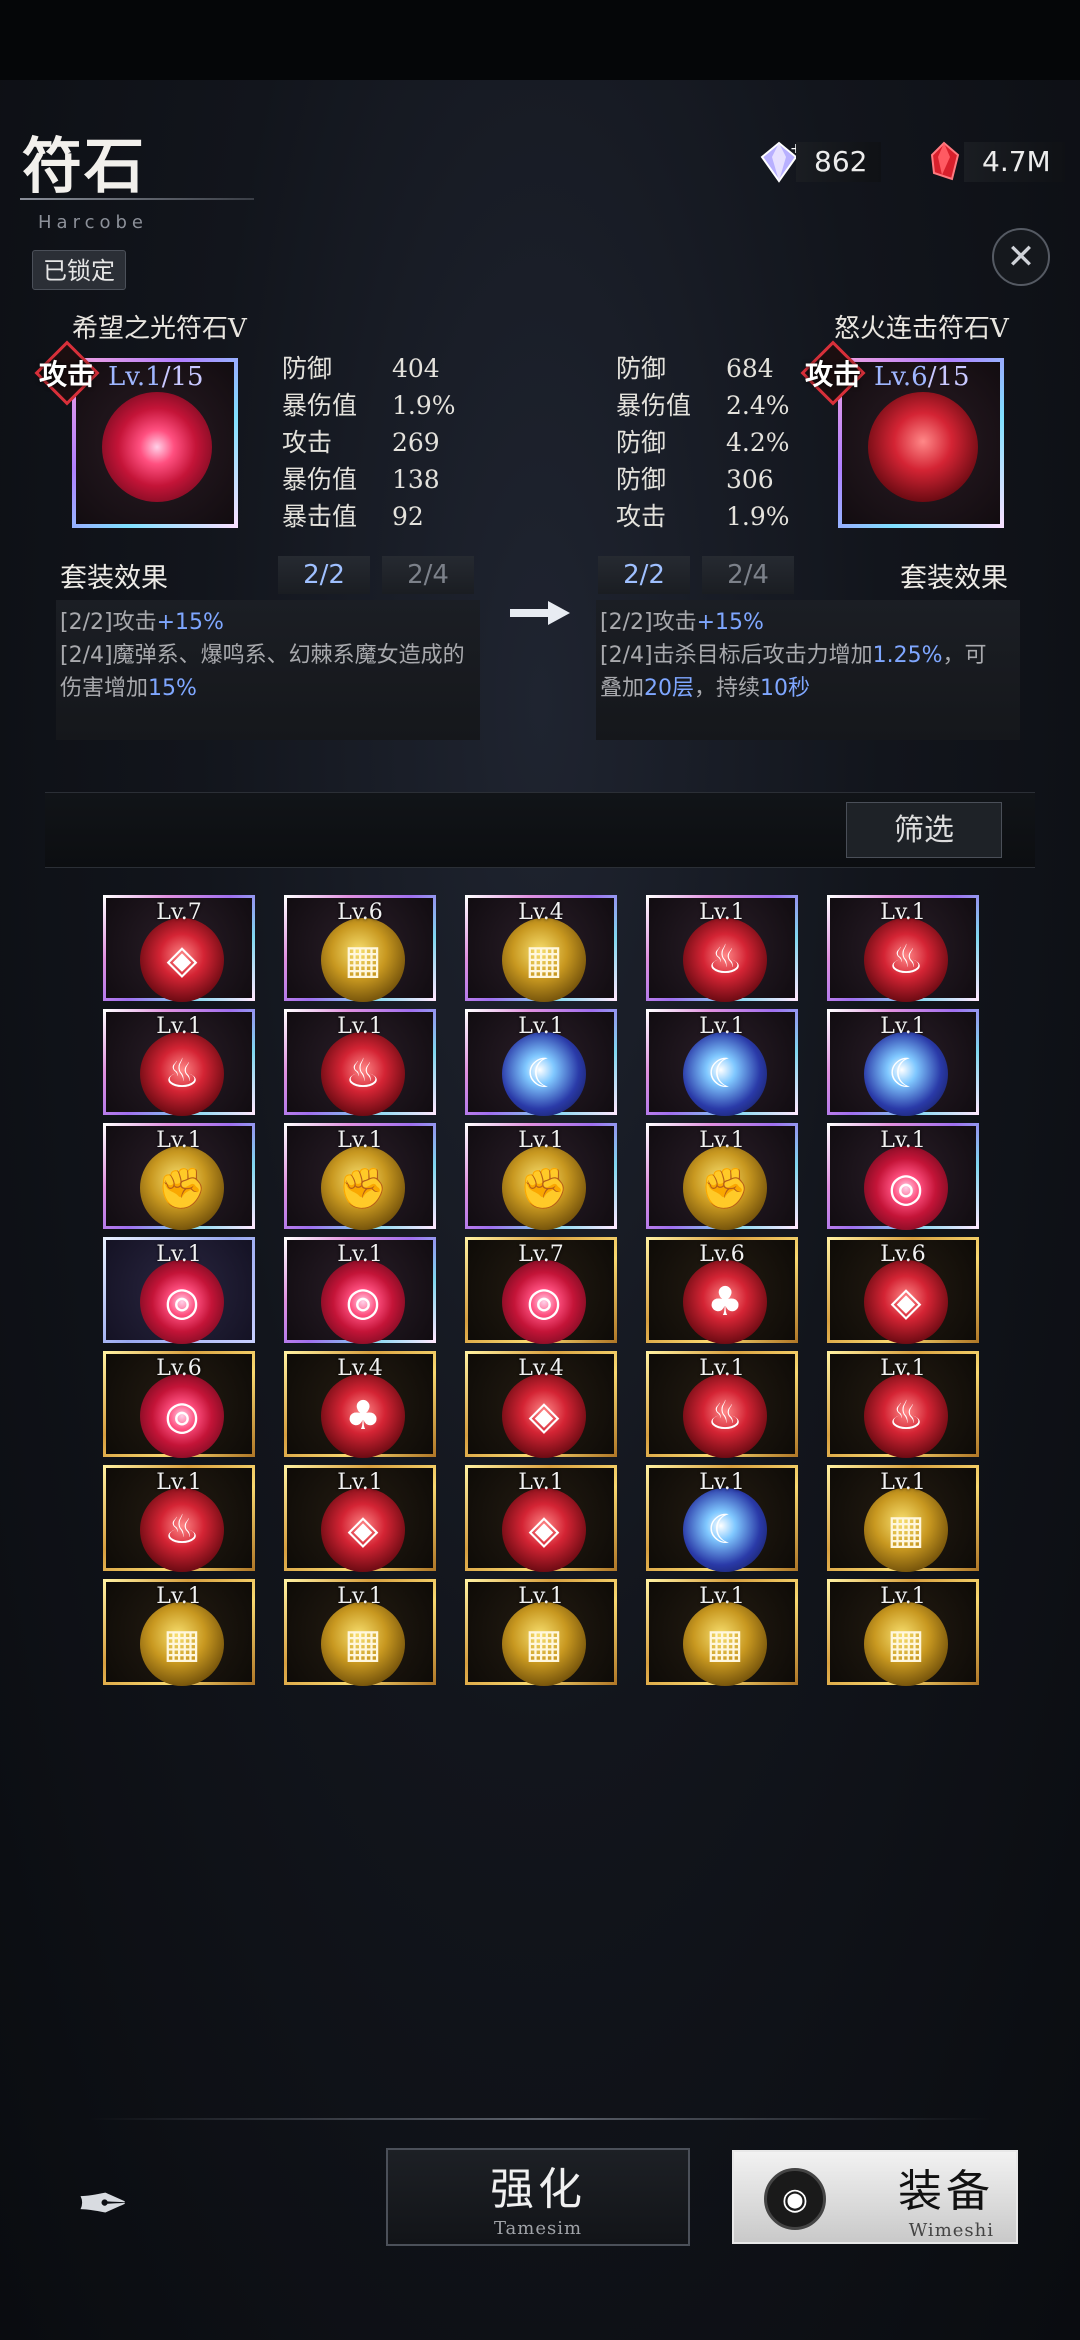 This screenshot has height=2340, width=1080. I want to click on equip-button: ◉ 装备 Wimeshi, so click(875, 2197).